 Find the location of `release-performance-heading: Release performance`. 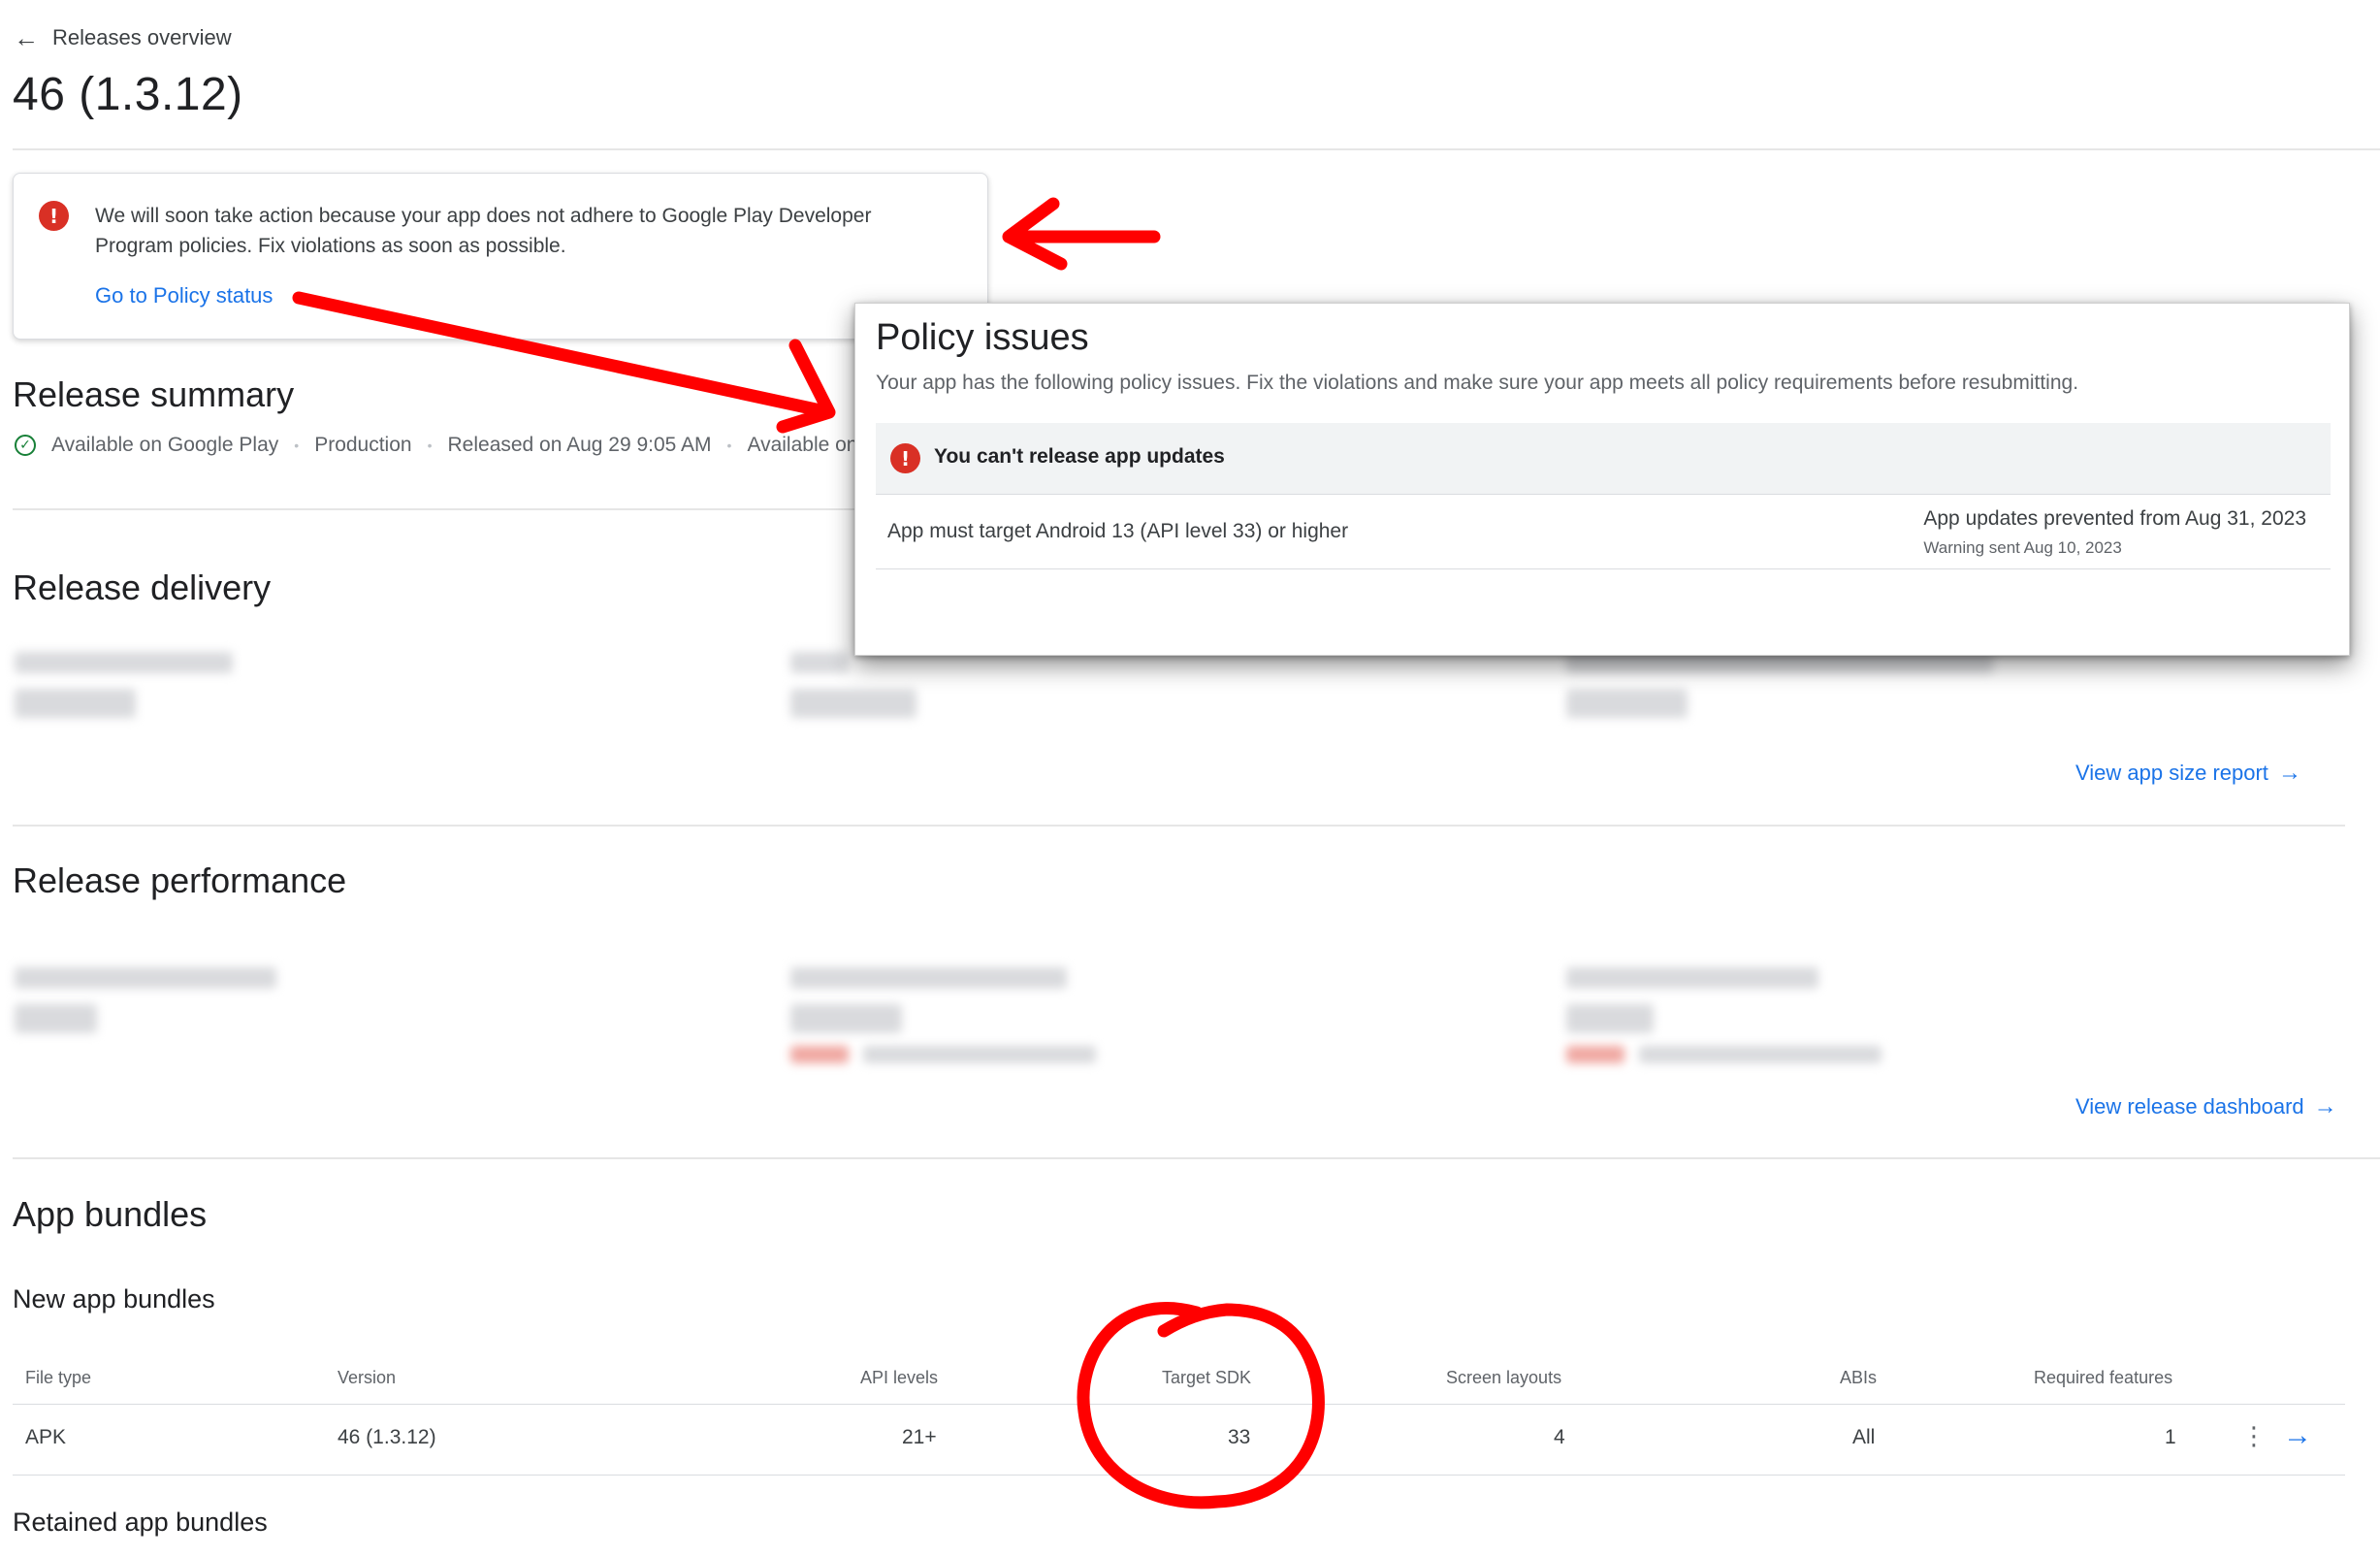

release-performance-heading: Release performance is located at coordinates (180, 880).